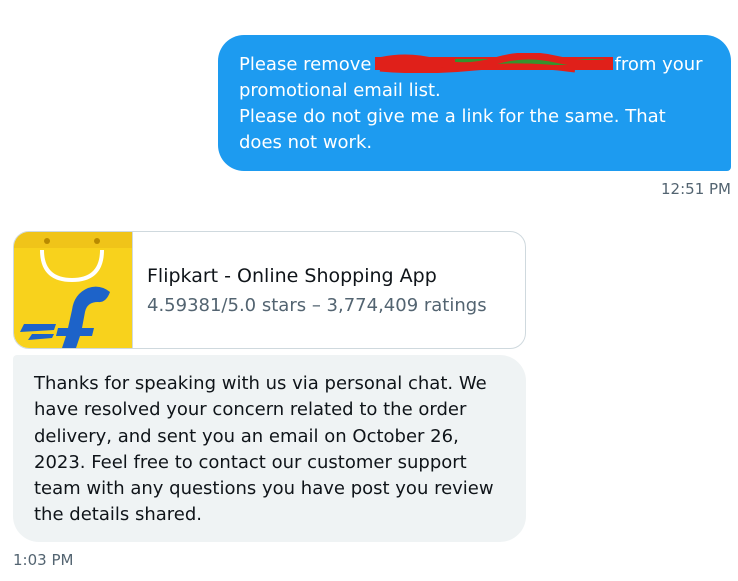  I want to click on app-rating: 4.59381/5.0 stars – 3,774,409 ratings, so click(317, 305).